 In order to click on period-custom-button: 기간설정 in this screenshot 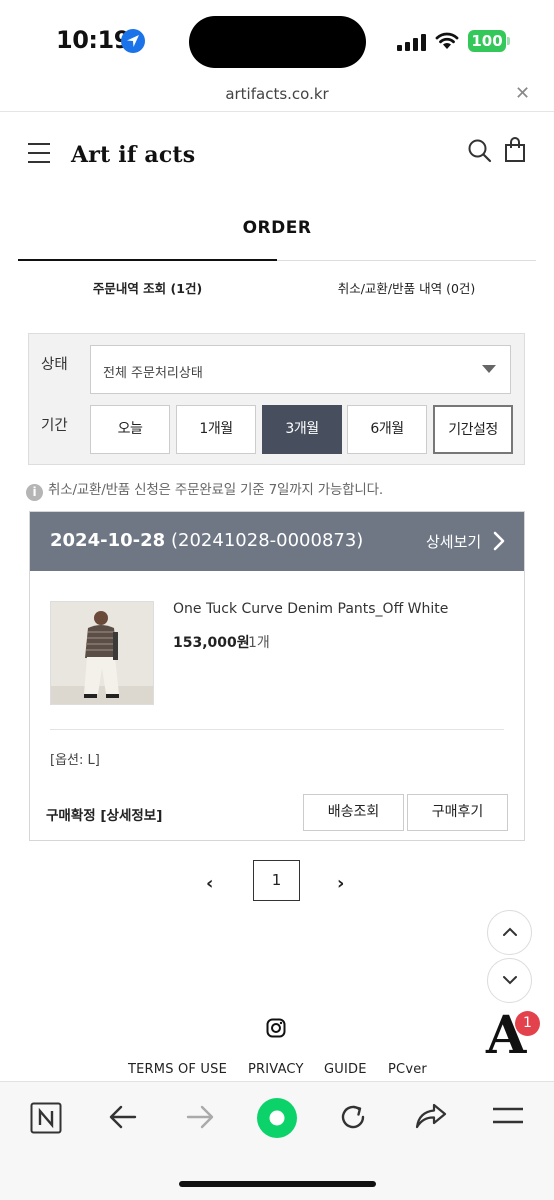, I will do `click(473, 429)`.